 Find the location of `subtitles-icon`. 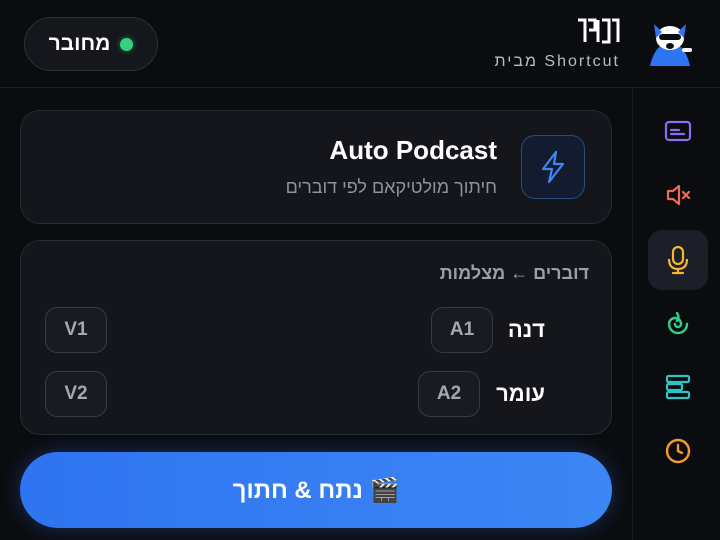

subtitles-icon is located at coordinates (678, 131).